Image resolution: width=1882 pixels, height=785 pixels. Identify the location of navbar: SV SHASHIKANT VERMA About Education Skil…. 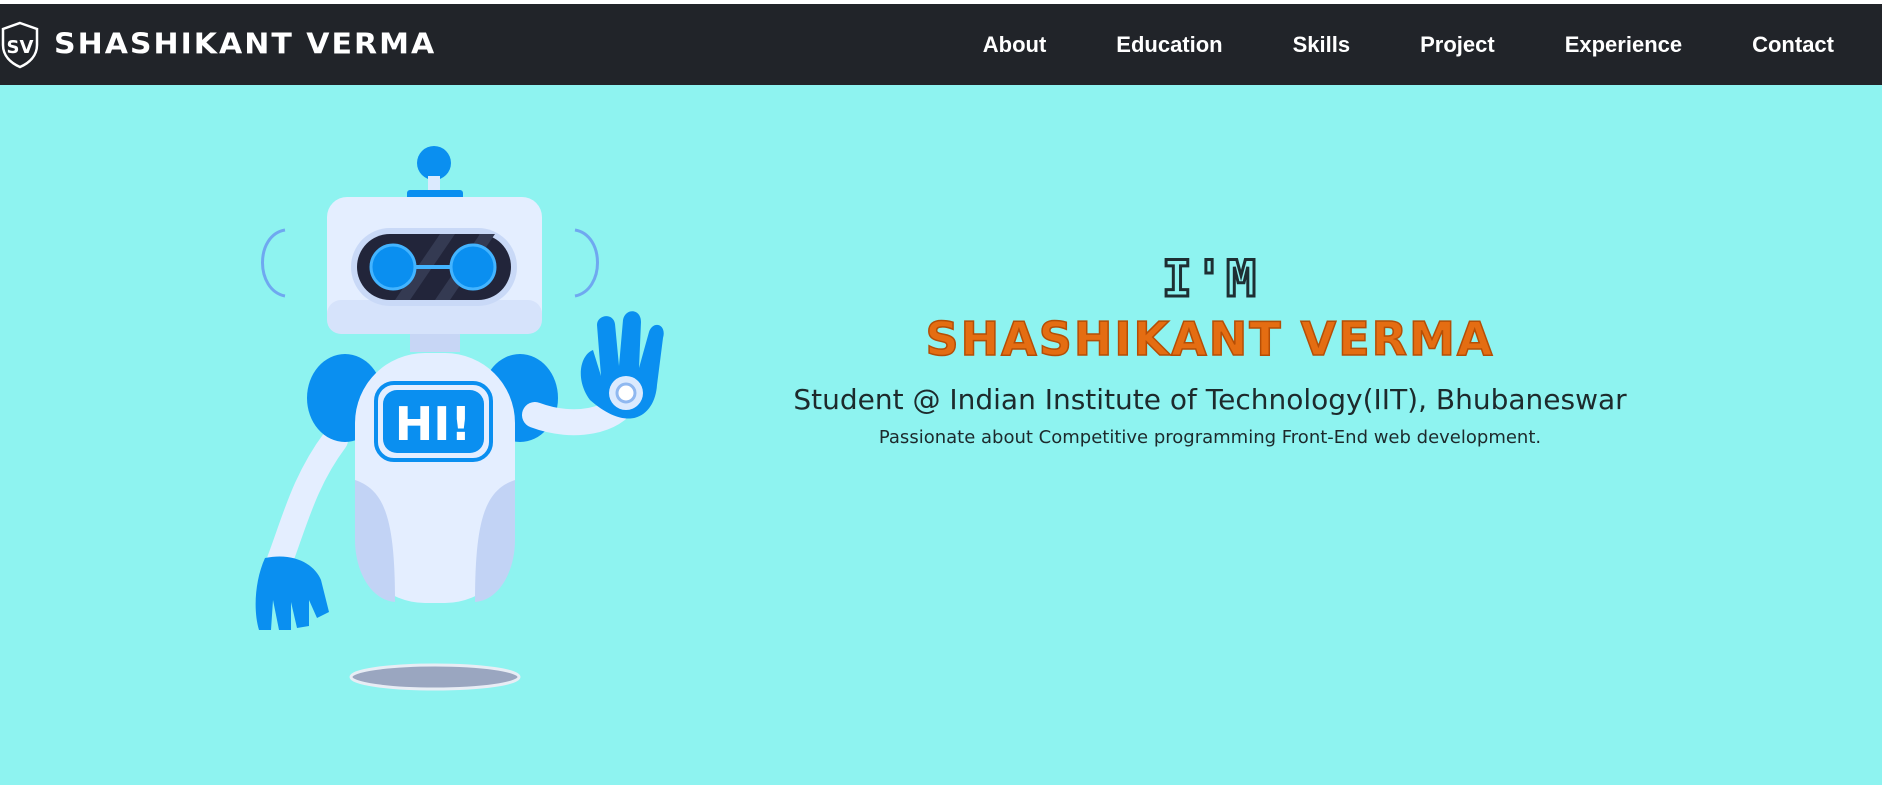
(941, 44).